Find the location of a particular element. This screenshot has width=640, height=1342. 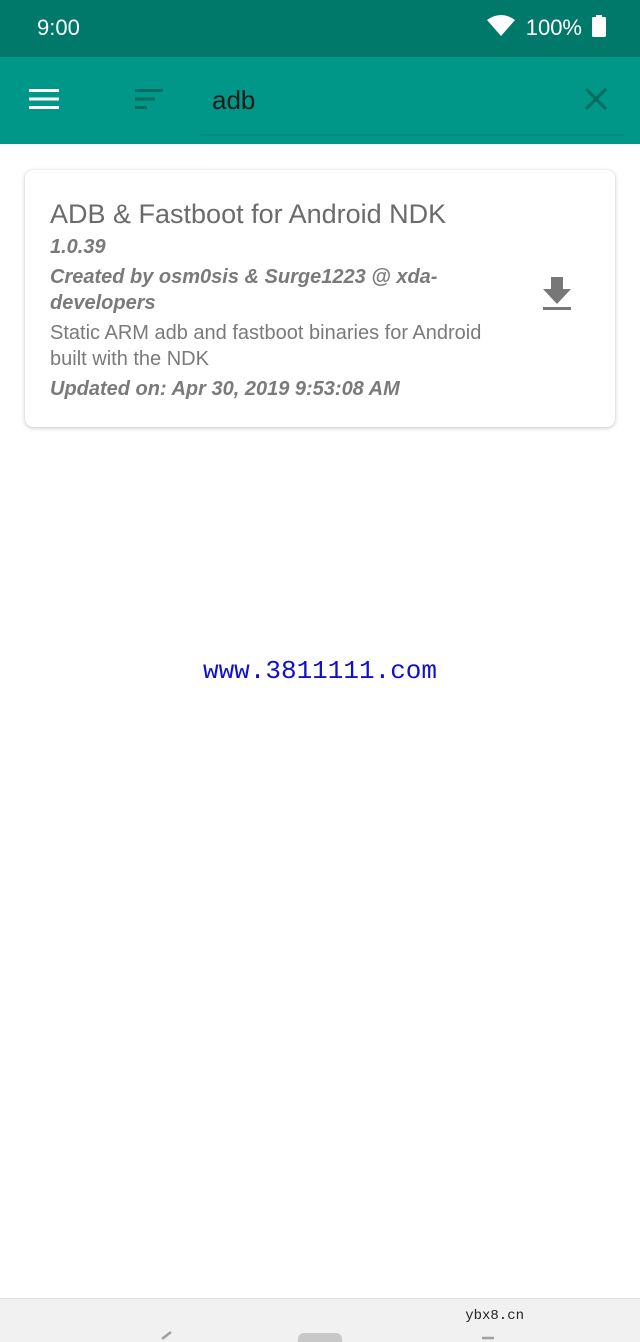

module-updated: Updated on: Apr 30, 2019 9:53:08 AM is located at coordinates (225, 389).